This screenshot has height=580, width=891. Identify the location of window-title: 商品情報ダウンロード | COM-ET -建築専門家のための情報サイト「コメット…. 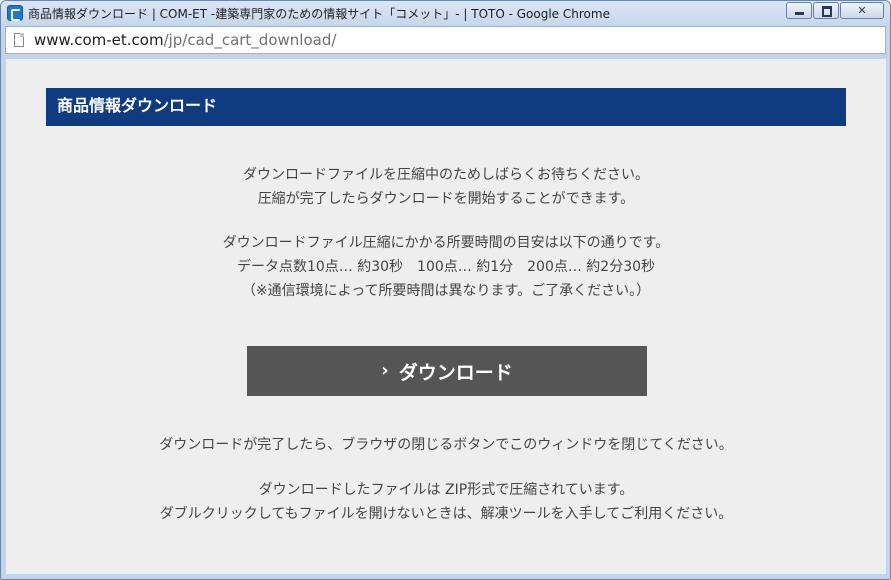
(319, 14).